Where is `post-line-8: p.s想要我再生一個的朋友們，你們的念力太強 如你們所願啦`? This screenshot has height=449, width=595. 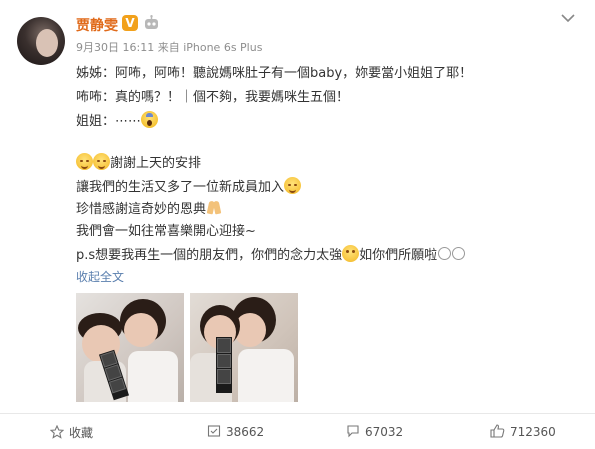
post-line-8: p.s想要我再生一個的朋友們，你們的念力太強 如你們所願啦 is located at coordinates (271, 253).